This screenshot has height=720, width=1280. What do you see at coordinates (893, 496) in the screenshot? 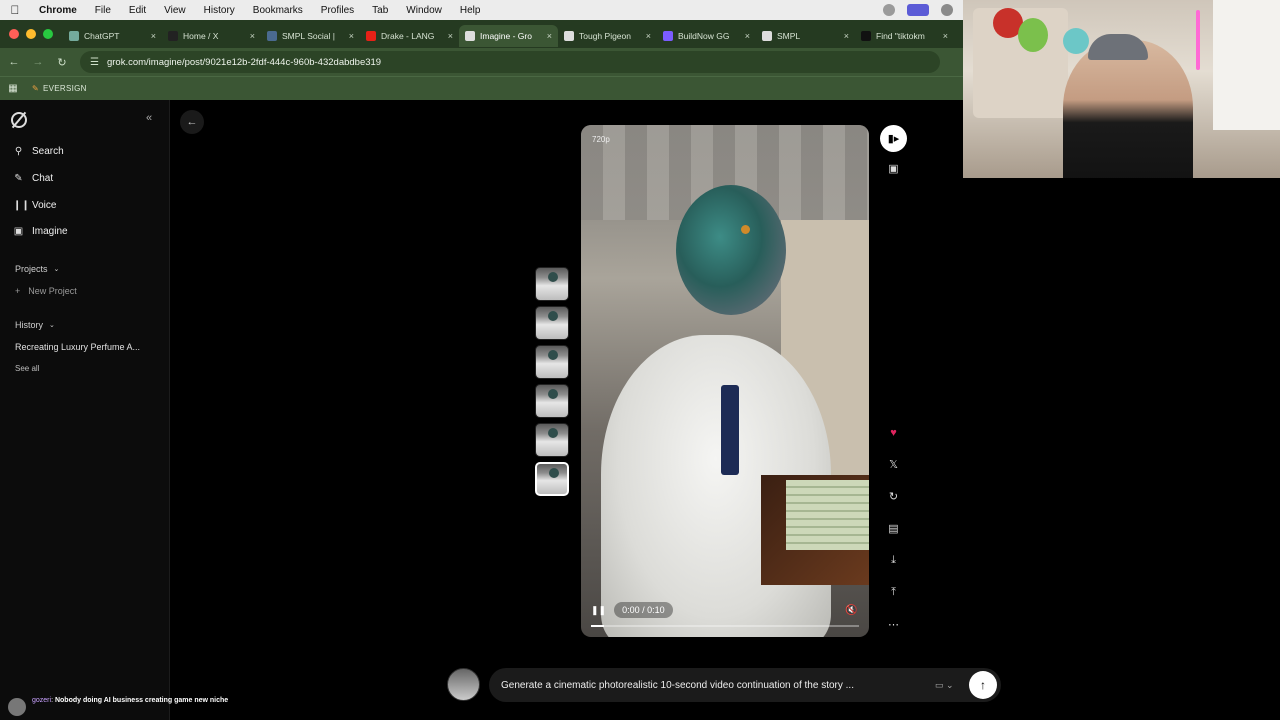
I see `redo-button: ↻` at bounding box center [893, 496].